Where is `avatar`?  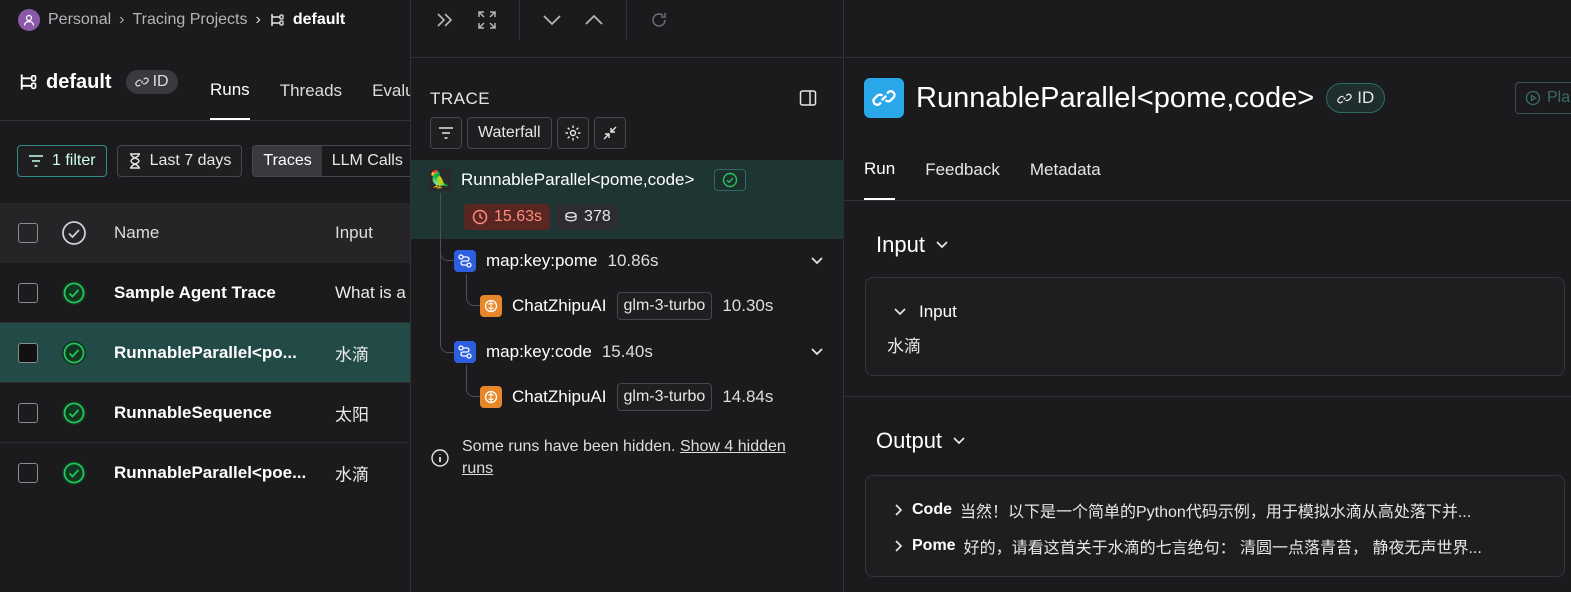 avatar is located at coordinates (29, 20).